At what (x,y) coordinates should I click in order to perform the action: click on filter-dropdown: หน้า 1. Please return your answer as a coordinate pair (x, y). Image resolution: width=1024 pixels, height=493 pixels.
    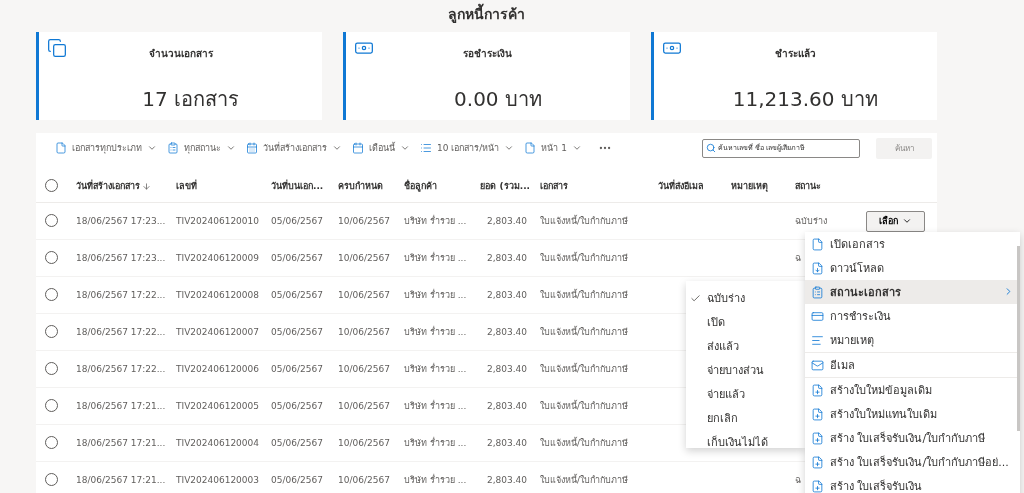
    Looking at the image, I should click on (553, 148).